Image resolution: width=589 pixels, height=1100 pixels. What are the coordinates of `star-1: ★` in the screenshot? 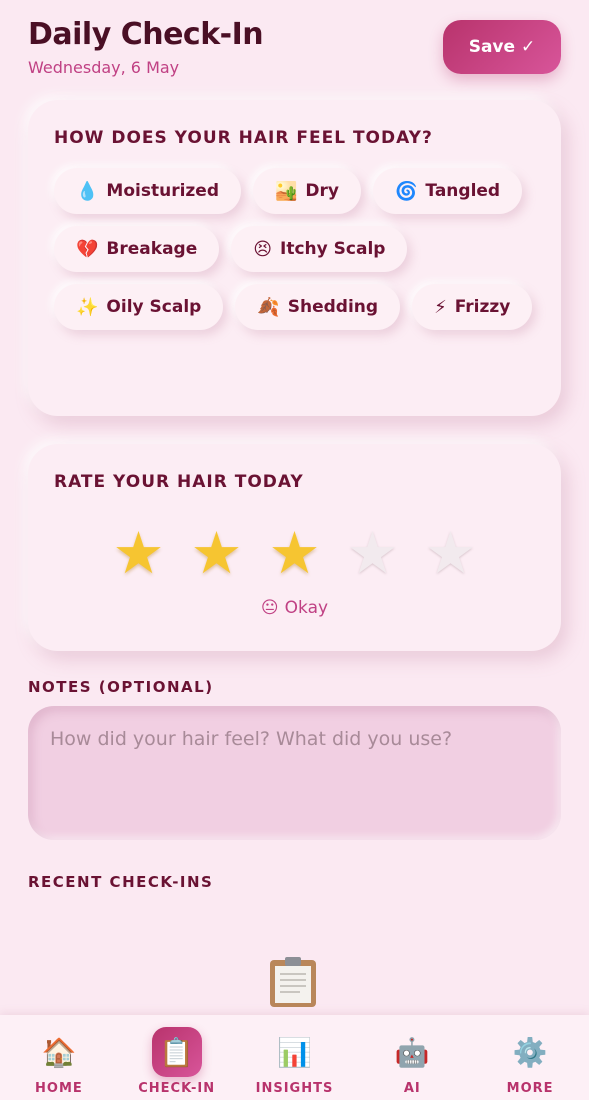 It's located at (139, 553).